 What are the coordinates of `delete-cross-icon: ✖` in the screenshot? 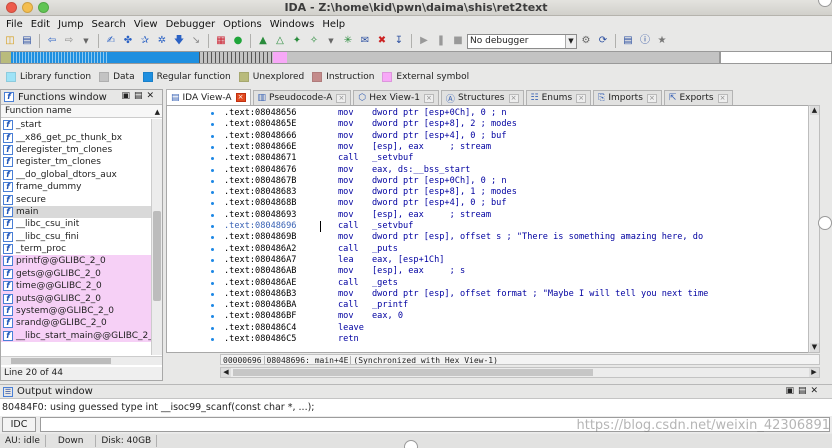 It's located at (382, 41).